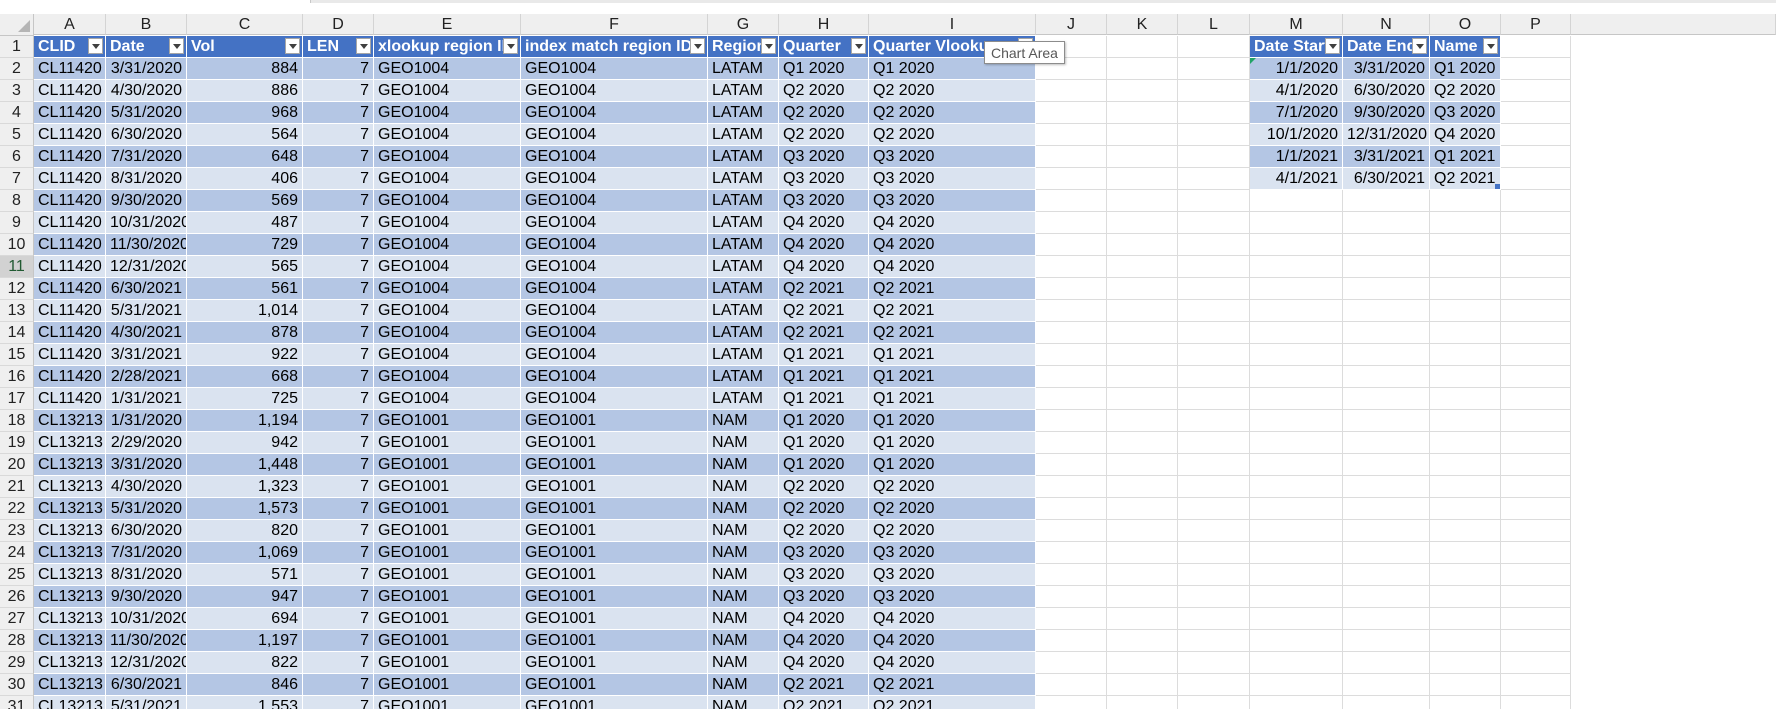  Describe the element at coordinates (1386, 553) in the screenshot. I see `cell-n24` at that location.